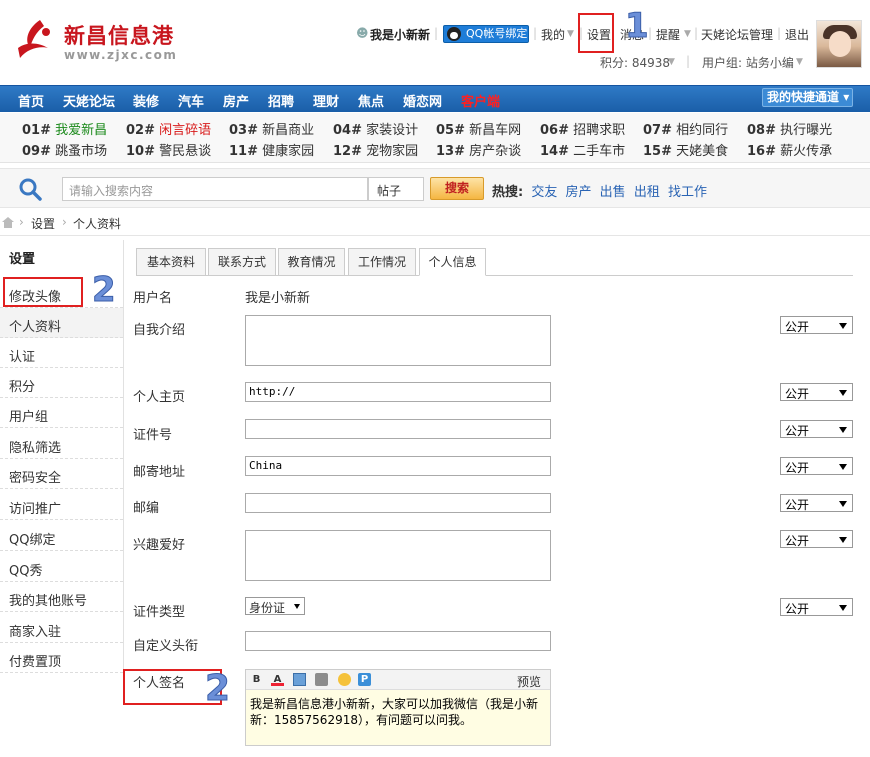 This screenshot has height=757, width=870. Describe the element at coordinates (398, 555) in the screenshot. I see `hobby-textarea` at that location.